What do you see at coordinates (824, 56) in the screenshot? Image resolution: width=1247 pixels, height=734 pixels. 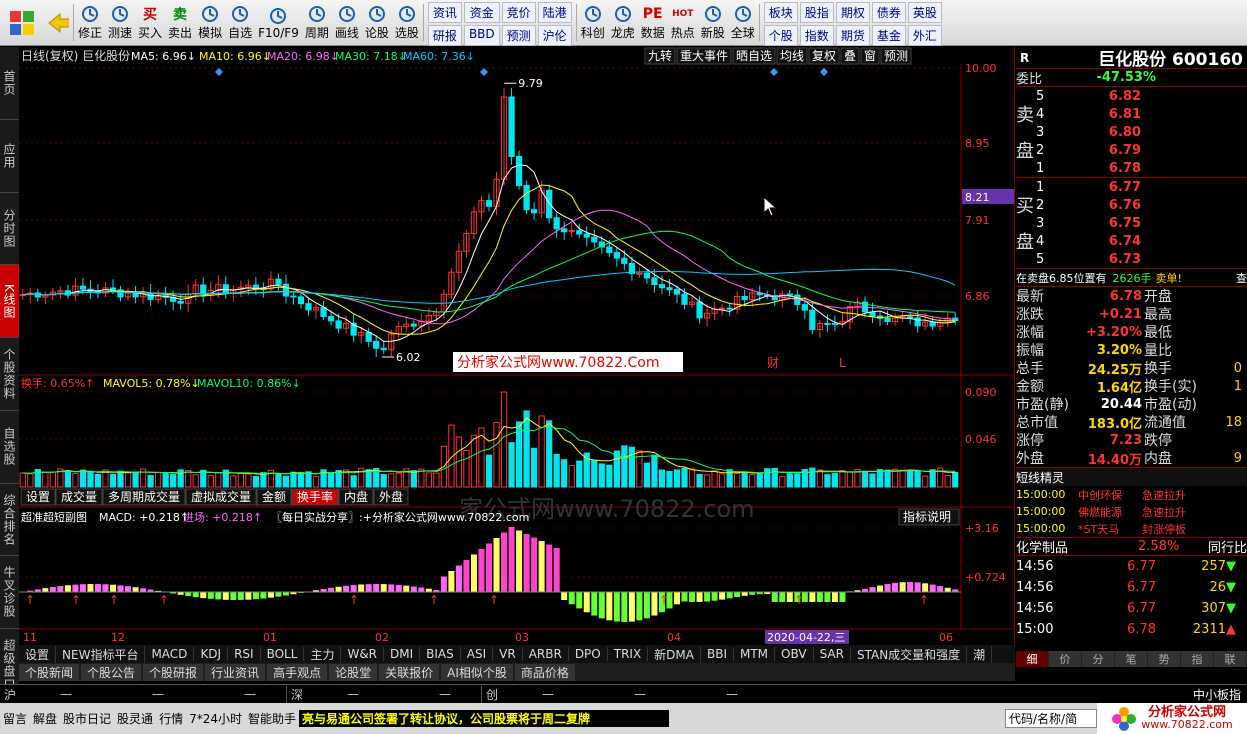 I see `chart-button-4: 复权` at bounding box center [824, 56].